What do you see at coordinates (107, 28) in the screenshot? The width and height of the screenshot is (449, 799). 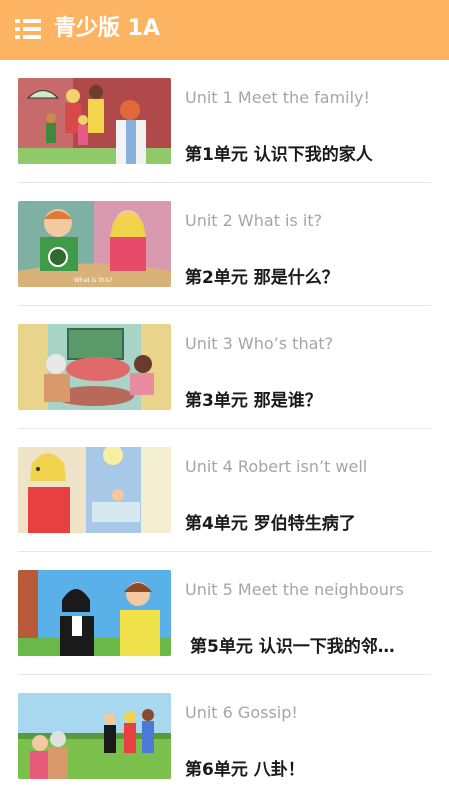 I see `page-title: 青少版 1A` at bounding box center [107, 28].